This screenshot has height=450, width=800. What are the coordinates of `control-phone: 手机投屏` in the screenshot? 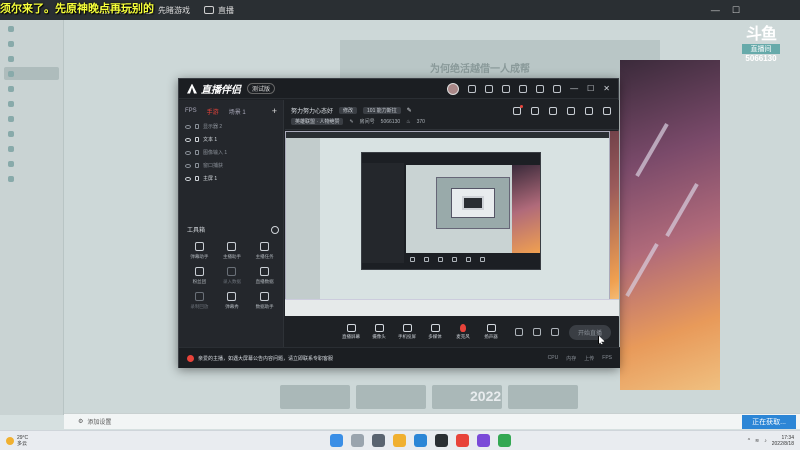 It's located at (407, 332).